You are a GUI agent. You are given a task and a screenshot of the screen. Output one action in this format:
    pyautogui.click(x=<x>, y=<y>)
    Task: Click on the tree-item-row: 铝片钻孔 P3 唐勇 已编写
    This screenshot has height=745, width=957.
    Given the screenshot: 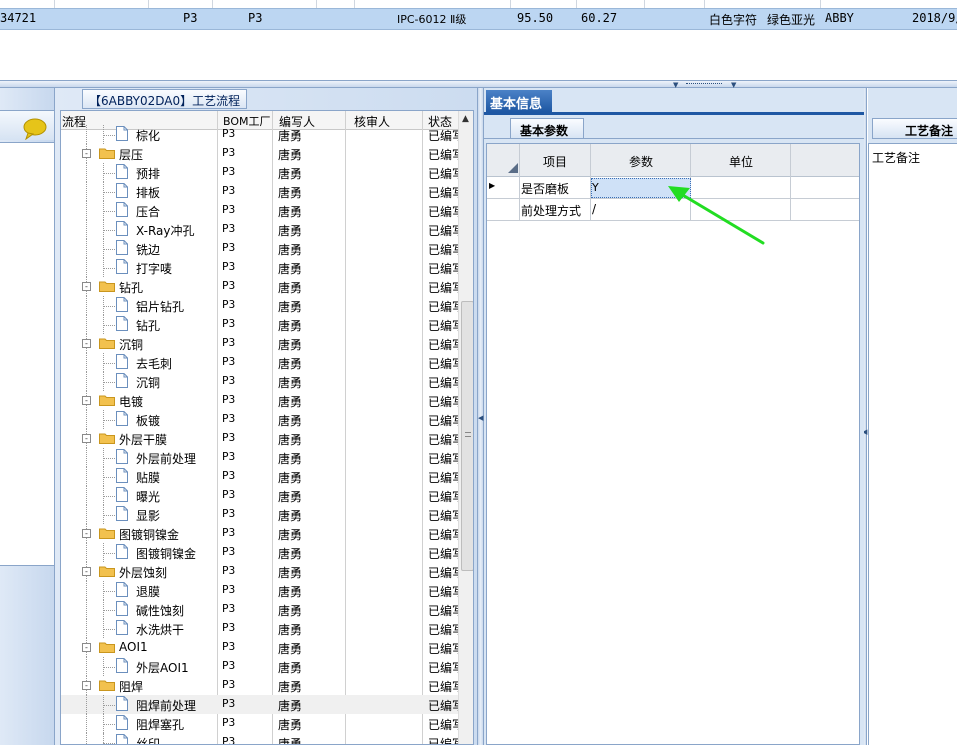 What is the action you would take?
    pyautogui.click(x=259, y=305)
    